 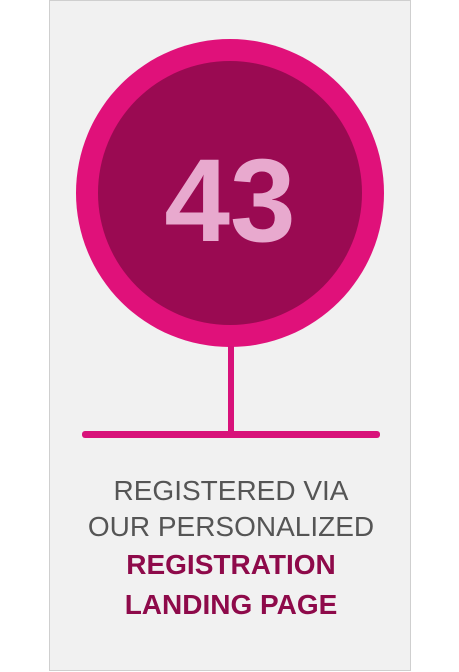 What do you see at coordinates (231, 490) in the screenshot?
I see `caption-line-1: REGISTERED VIA` at bounding box center [231, 490].